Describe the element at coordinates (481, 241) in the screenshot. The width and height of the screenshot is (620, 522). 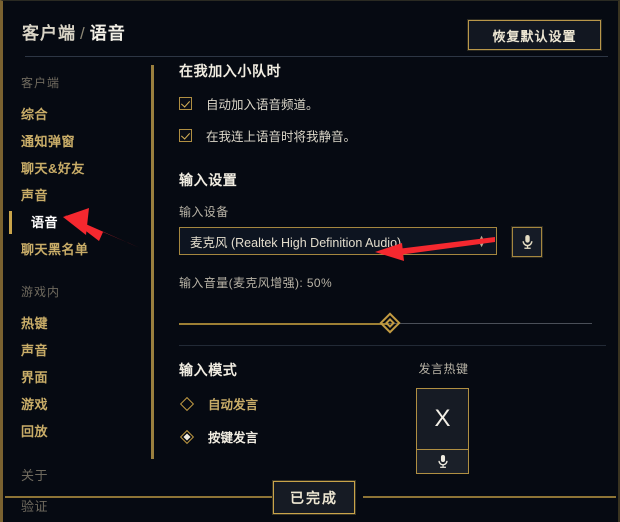
I see `chevron-updown-icon: ▲ ▼` at that location.